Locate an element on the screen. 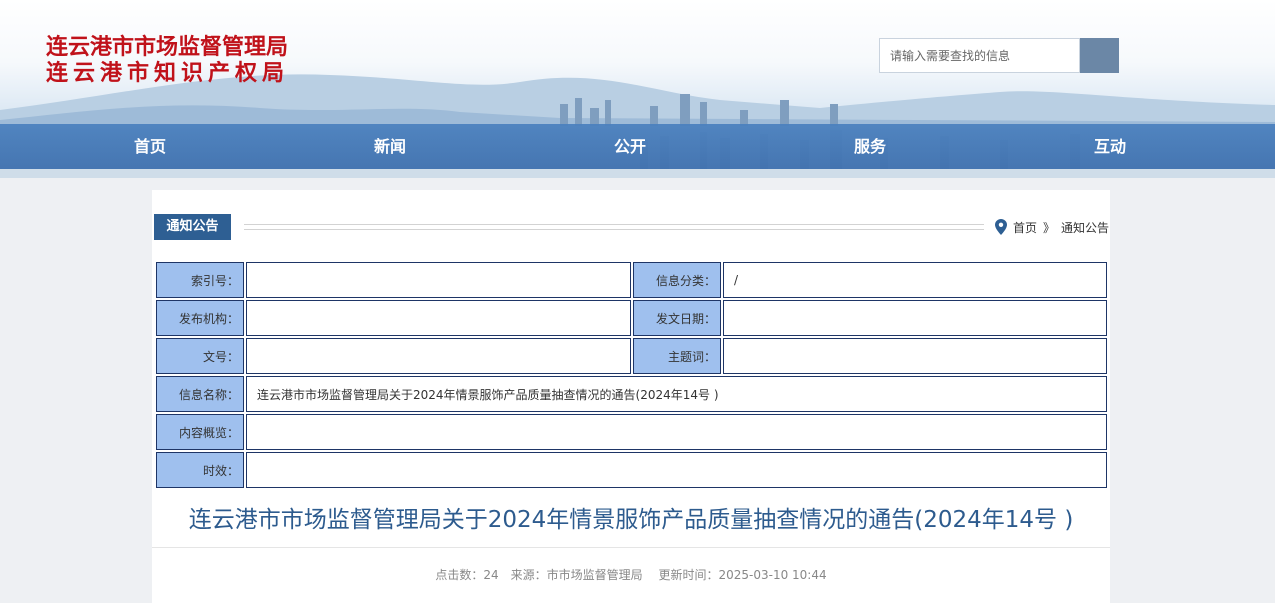 This screenshot has width=1275, height=603. topic-label: 主题词： is located at coordinates (677, 356).